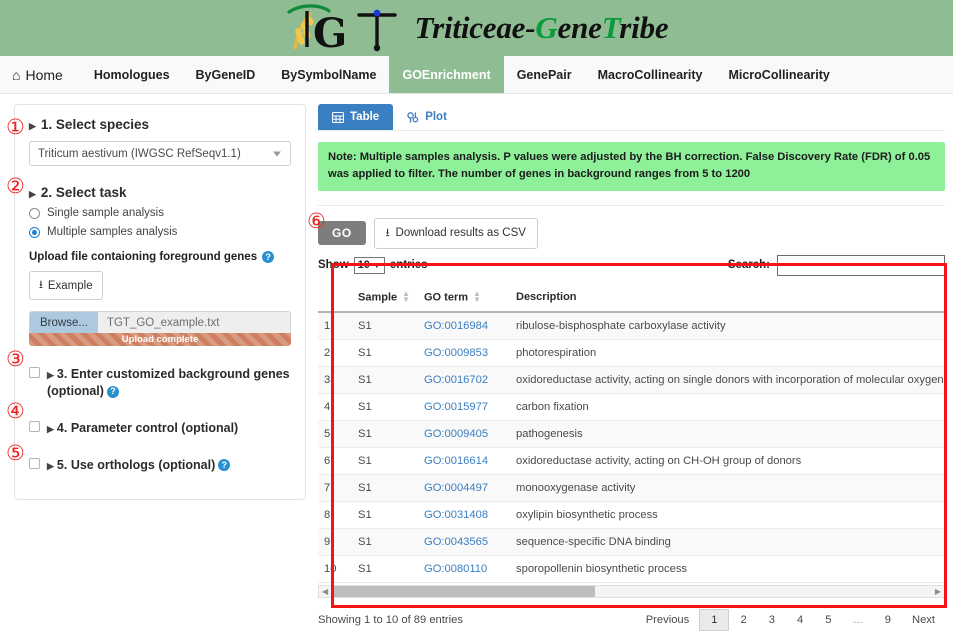  I want to click on cell-index: 2, so click(335, 353).